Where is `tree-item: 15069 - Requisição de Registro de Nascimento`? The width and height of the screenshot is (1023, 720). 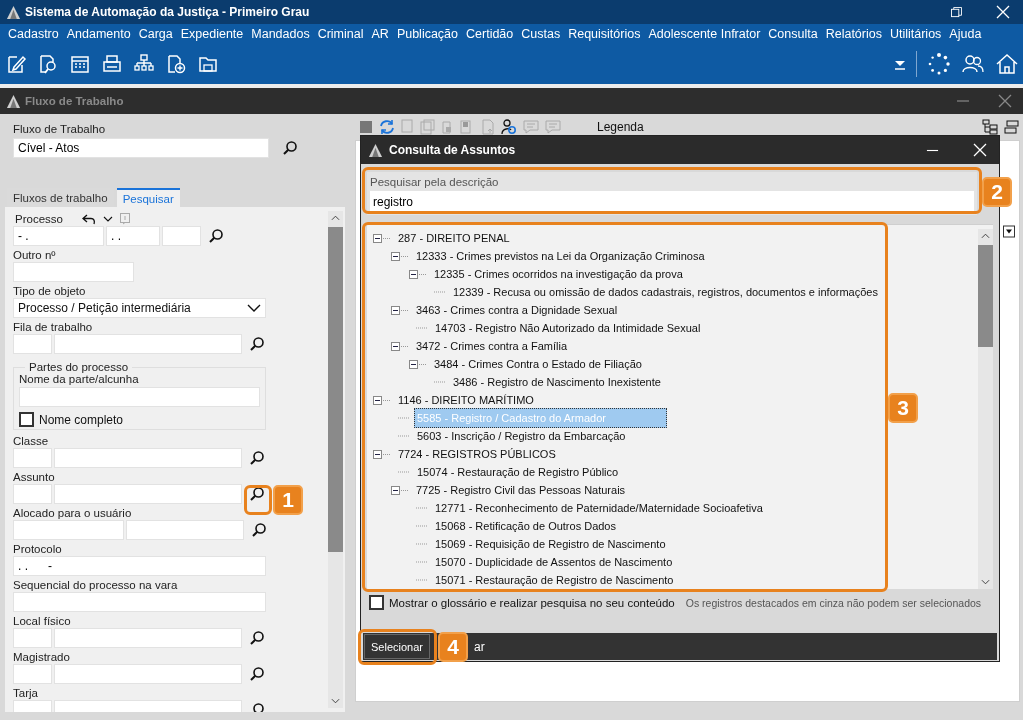
tree-item: 15069 - Requisição de Registro de Nascimento is located at coordinates (550, 544).